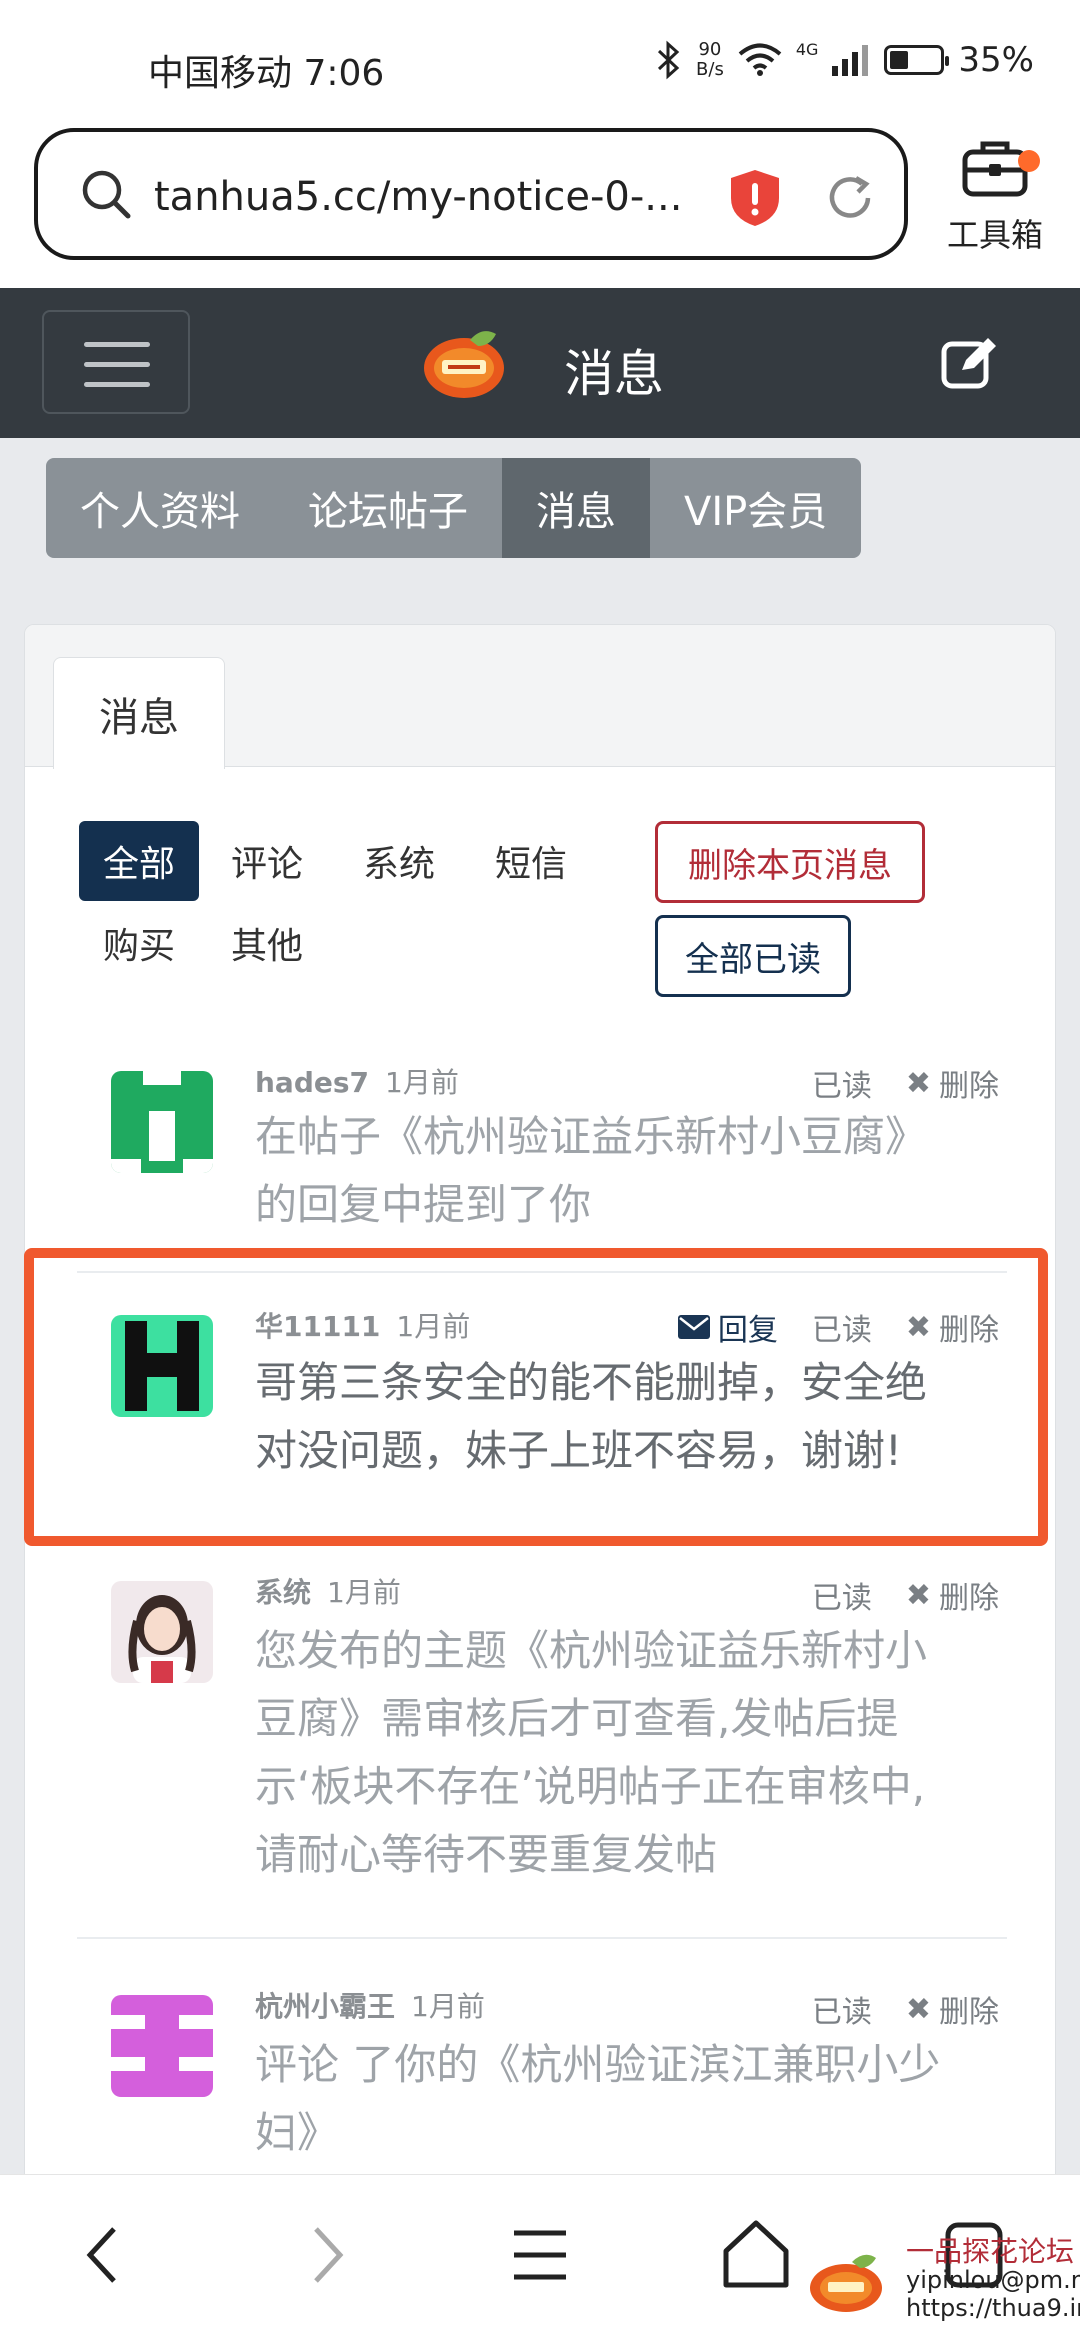  What do you see at coordinates (531, 861) in the screenshot?
I see `filter-sms: 短信` at bounding box center [531, 861].